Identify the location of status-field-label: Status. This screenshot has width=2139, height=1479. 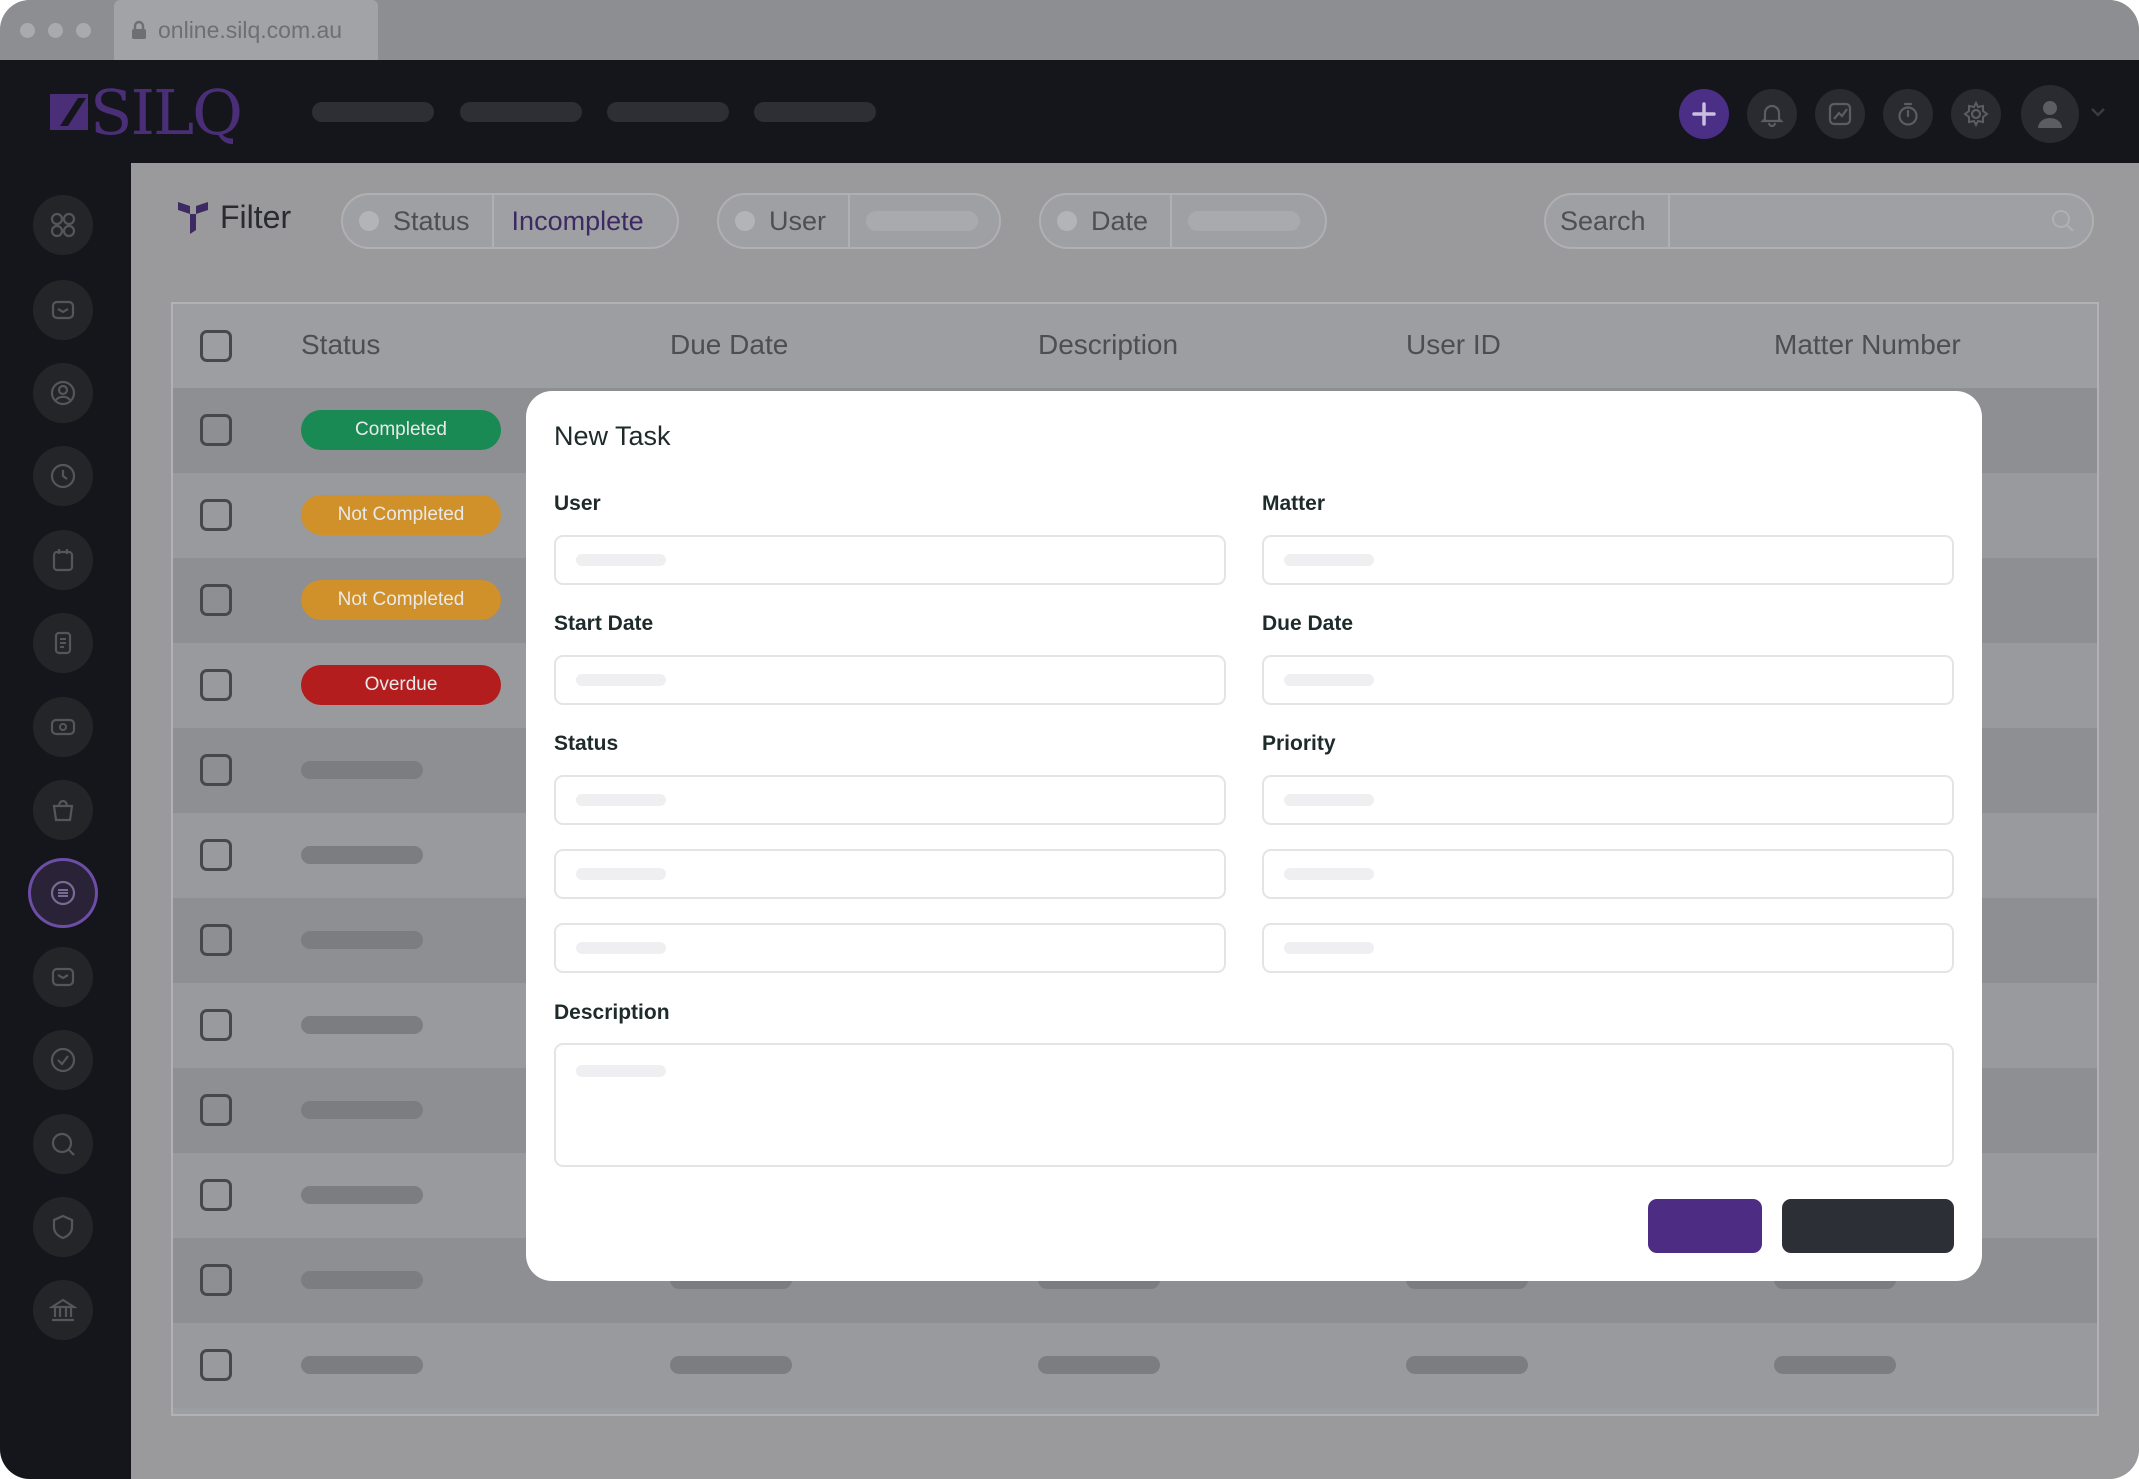
(586, 743).